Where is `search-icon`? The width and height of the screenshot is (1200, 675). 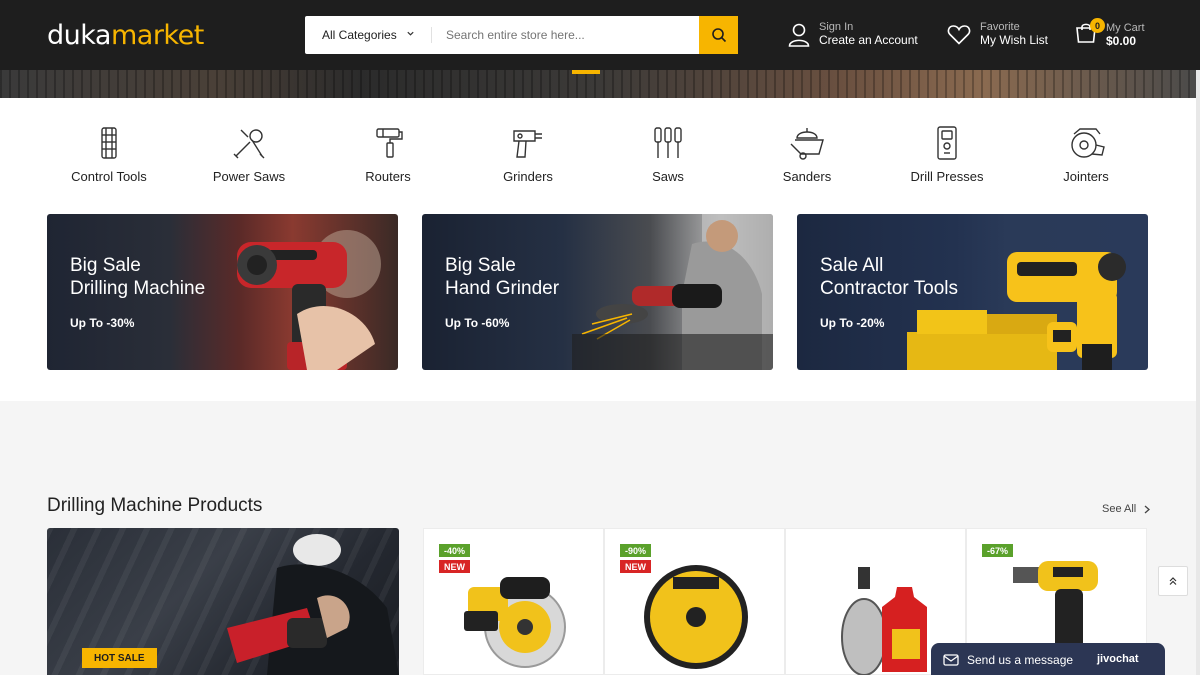
search-icon is located at coordinates (718, 35).